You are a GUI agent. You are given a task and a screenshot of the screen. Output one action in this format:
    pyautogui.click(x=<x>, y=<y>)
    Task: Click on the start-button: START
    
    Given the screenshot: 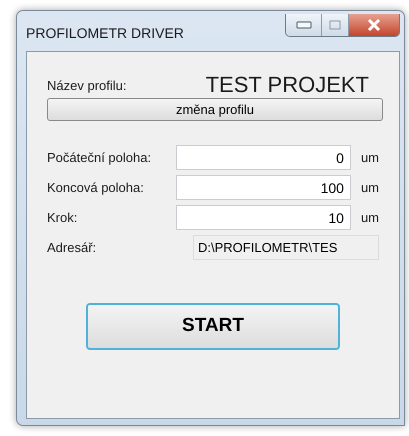 What is the action you would take?
    pyautogui.click(x=213, y=326)
    